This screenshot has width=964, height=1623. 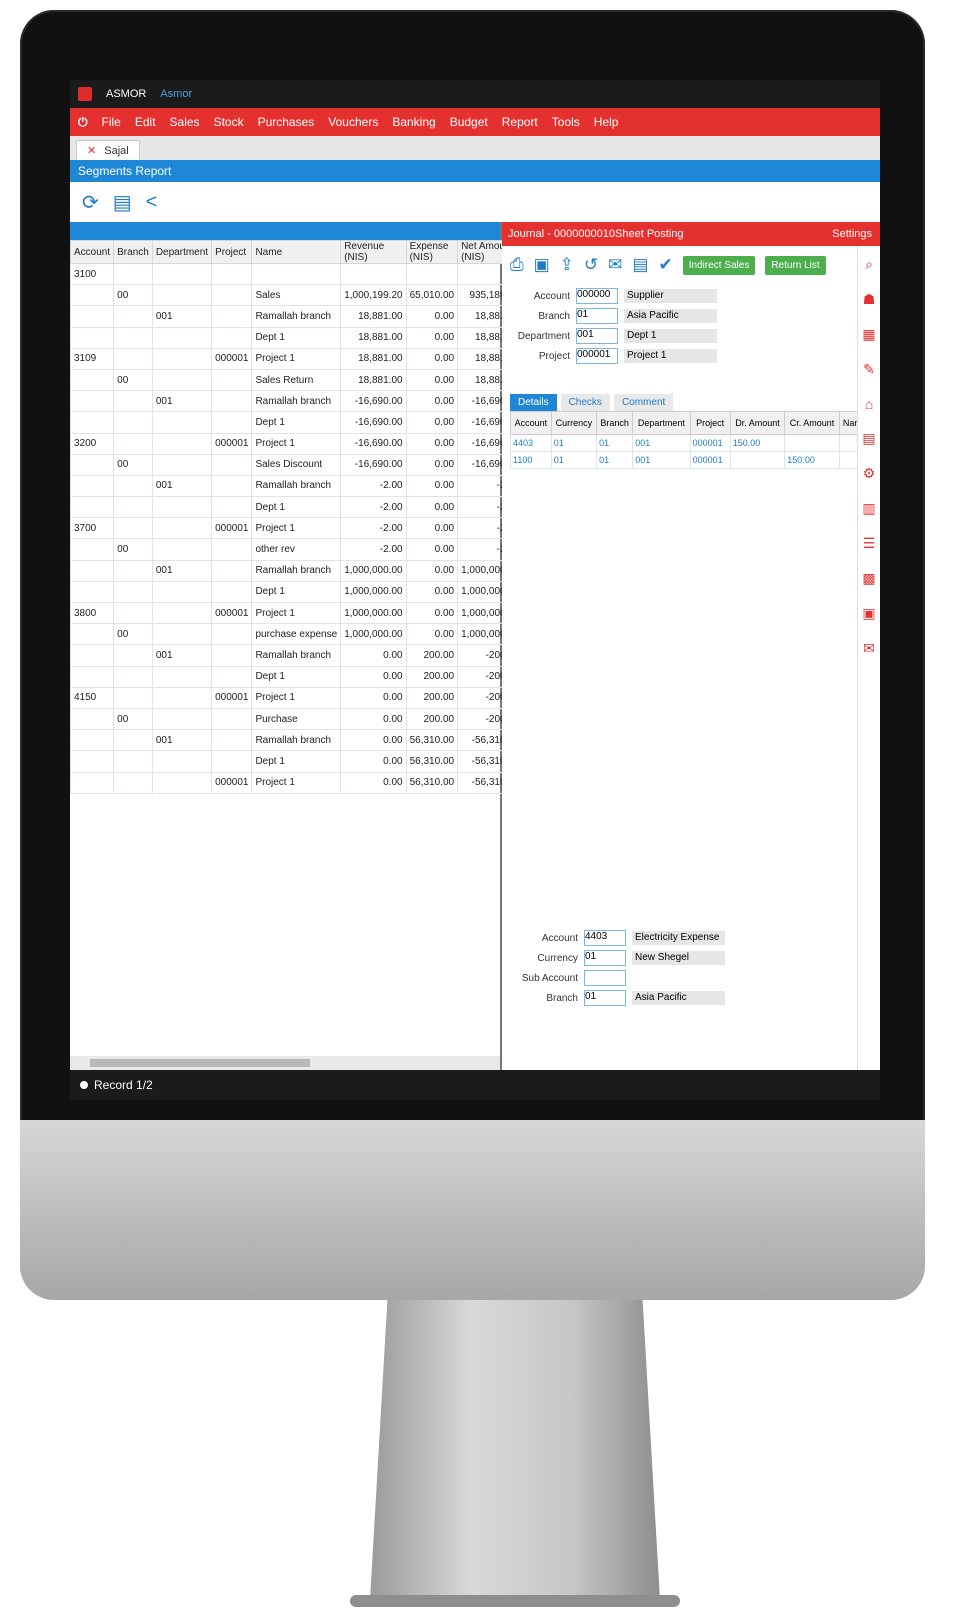 I want to click on table-row: Dept 1 0.00 56,310.00 -56,310.00, so click(x=297, y=761).